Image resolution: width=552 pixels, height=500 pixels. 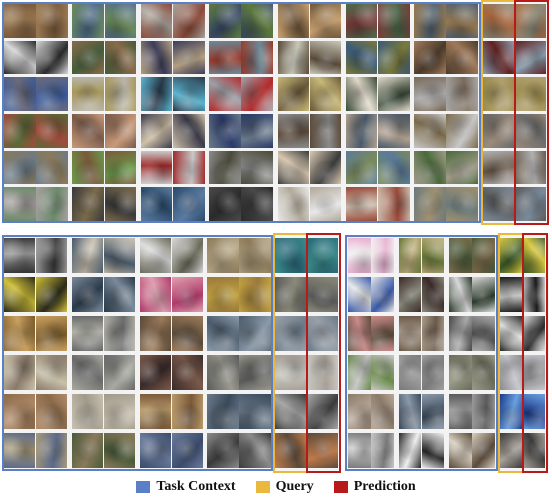 I want to click on legend-swatch-task-context, so click(x=143, y=487).